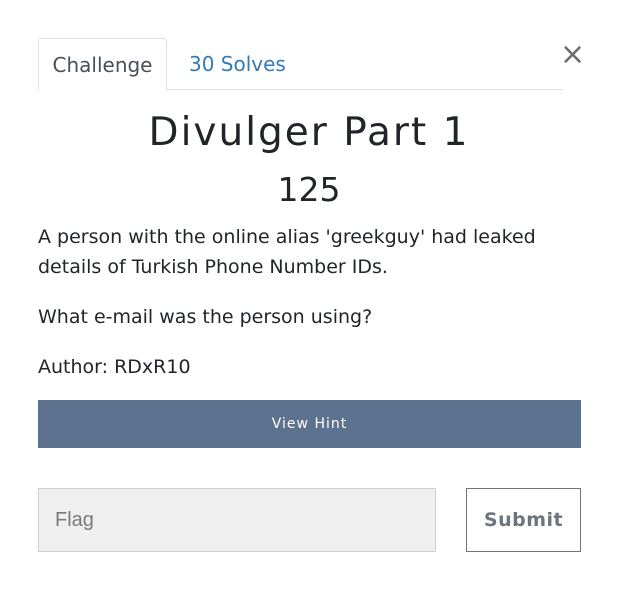 The height and width of the screenshot is (608, 618). I want to click on description-author: Author: RDxR10, so click(114, 367).